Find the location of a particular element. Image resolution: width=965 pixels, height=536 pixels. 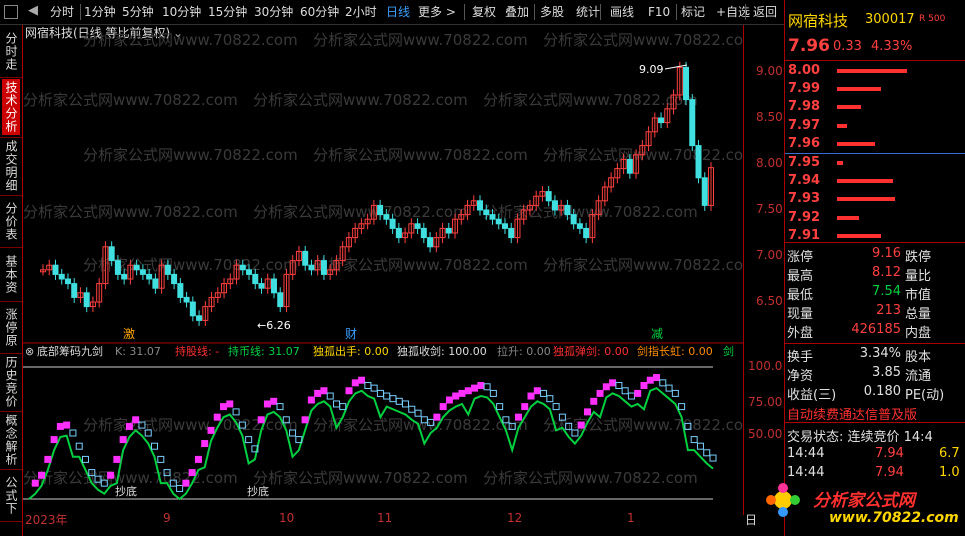

toolbar-item: 2小时 is located at coordinates (361, 12).